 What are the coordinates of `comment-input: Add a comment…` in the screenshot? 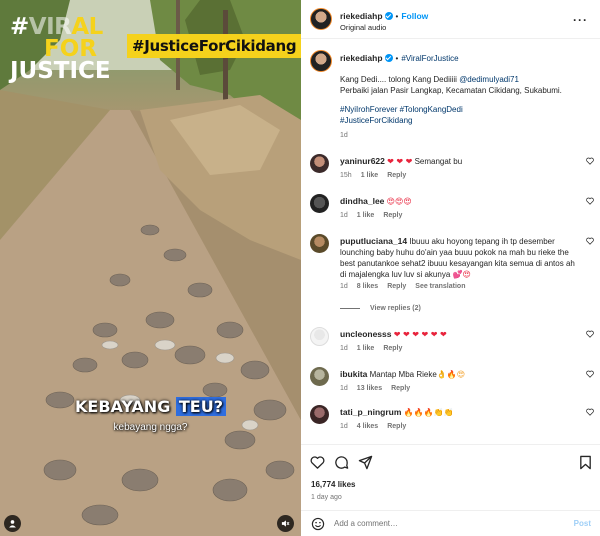 It's located at (366, 523).